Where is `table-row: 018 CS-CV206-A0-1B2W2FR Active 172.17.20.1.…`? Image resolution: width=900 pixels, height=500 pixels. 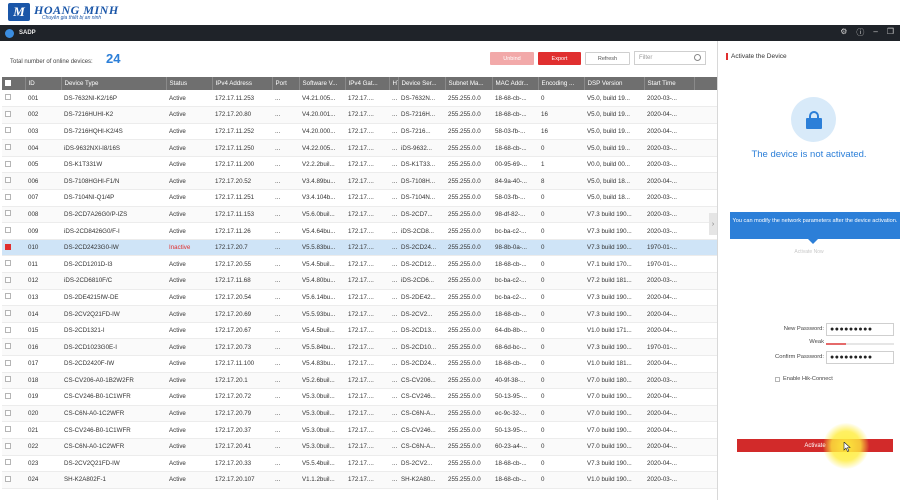
table-row: 018 CS-CV206-A0-1B2W2FR Active 172.17.20.1.… is located at coordinates (359, 380).